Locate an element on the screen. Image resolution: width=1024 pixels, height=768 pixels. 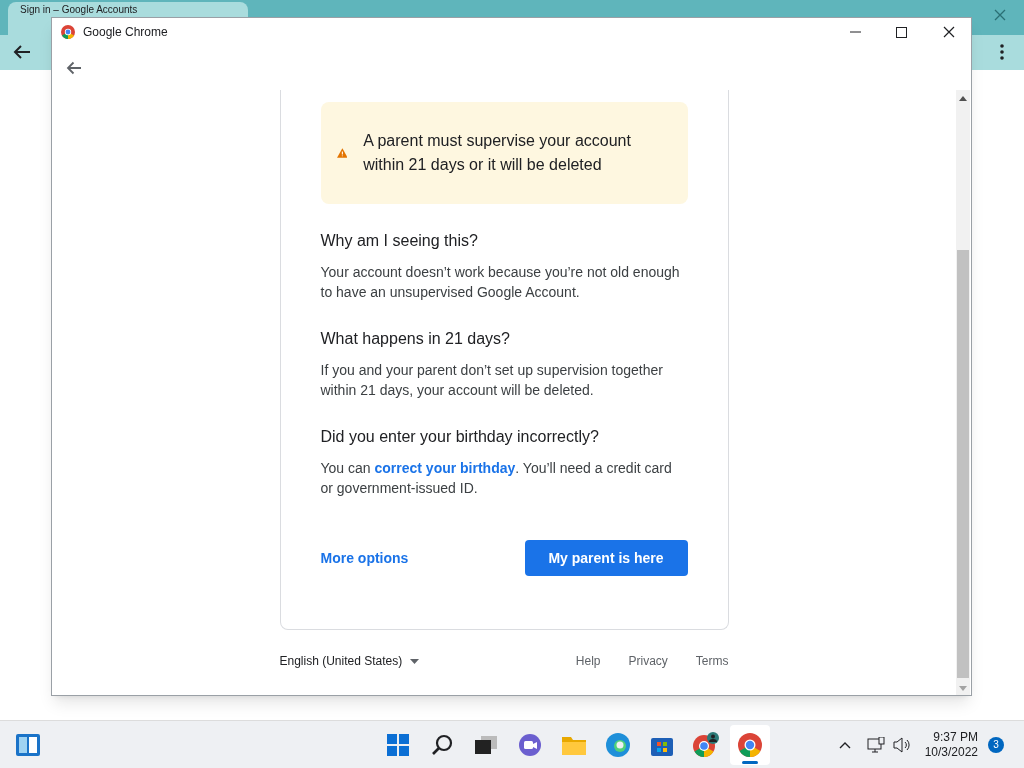
body-text: If you and your parent don’t set up supervision together within 21 days, your account will be deleted. is located at coordinates (492, 380).